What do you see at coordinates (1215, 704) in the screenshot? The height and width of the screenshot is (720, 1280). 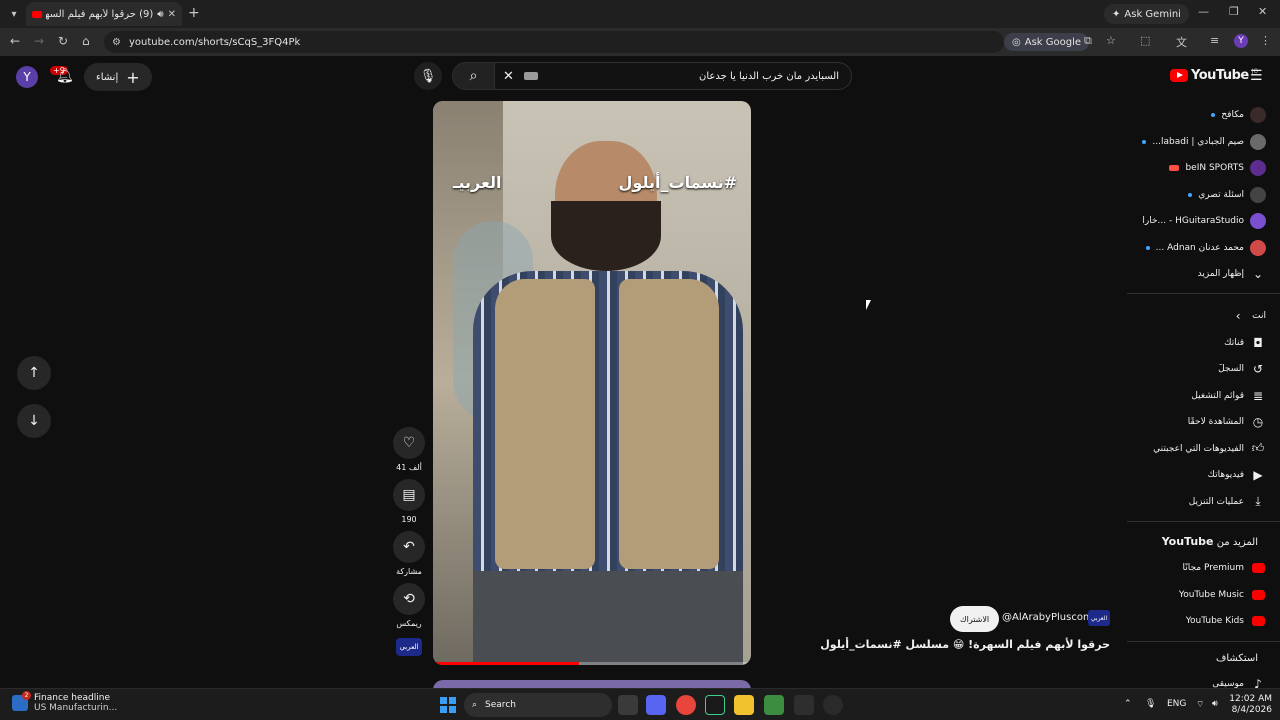 I see `volume-icon: 🔊︎` at bounding box center [1215, 704].